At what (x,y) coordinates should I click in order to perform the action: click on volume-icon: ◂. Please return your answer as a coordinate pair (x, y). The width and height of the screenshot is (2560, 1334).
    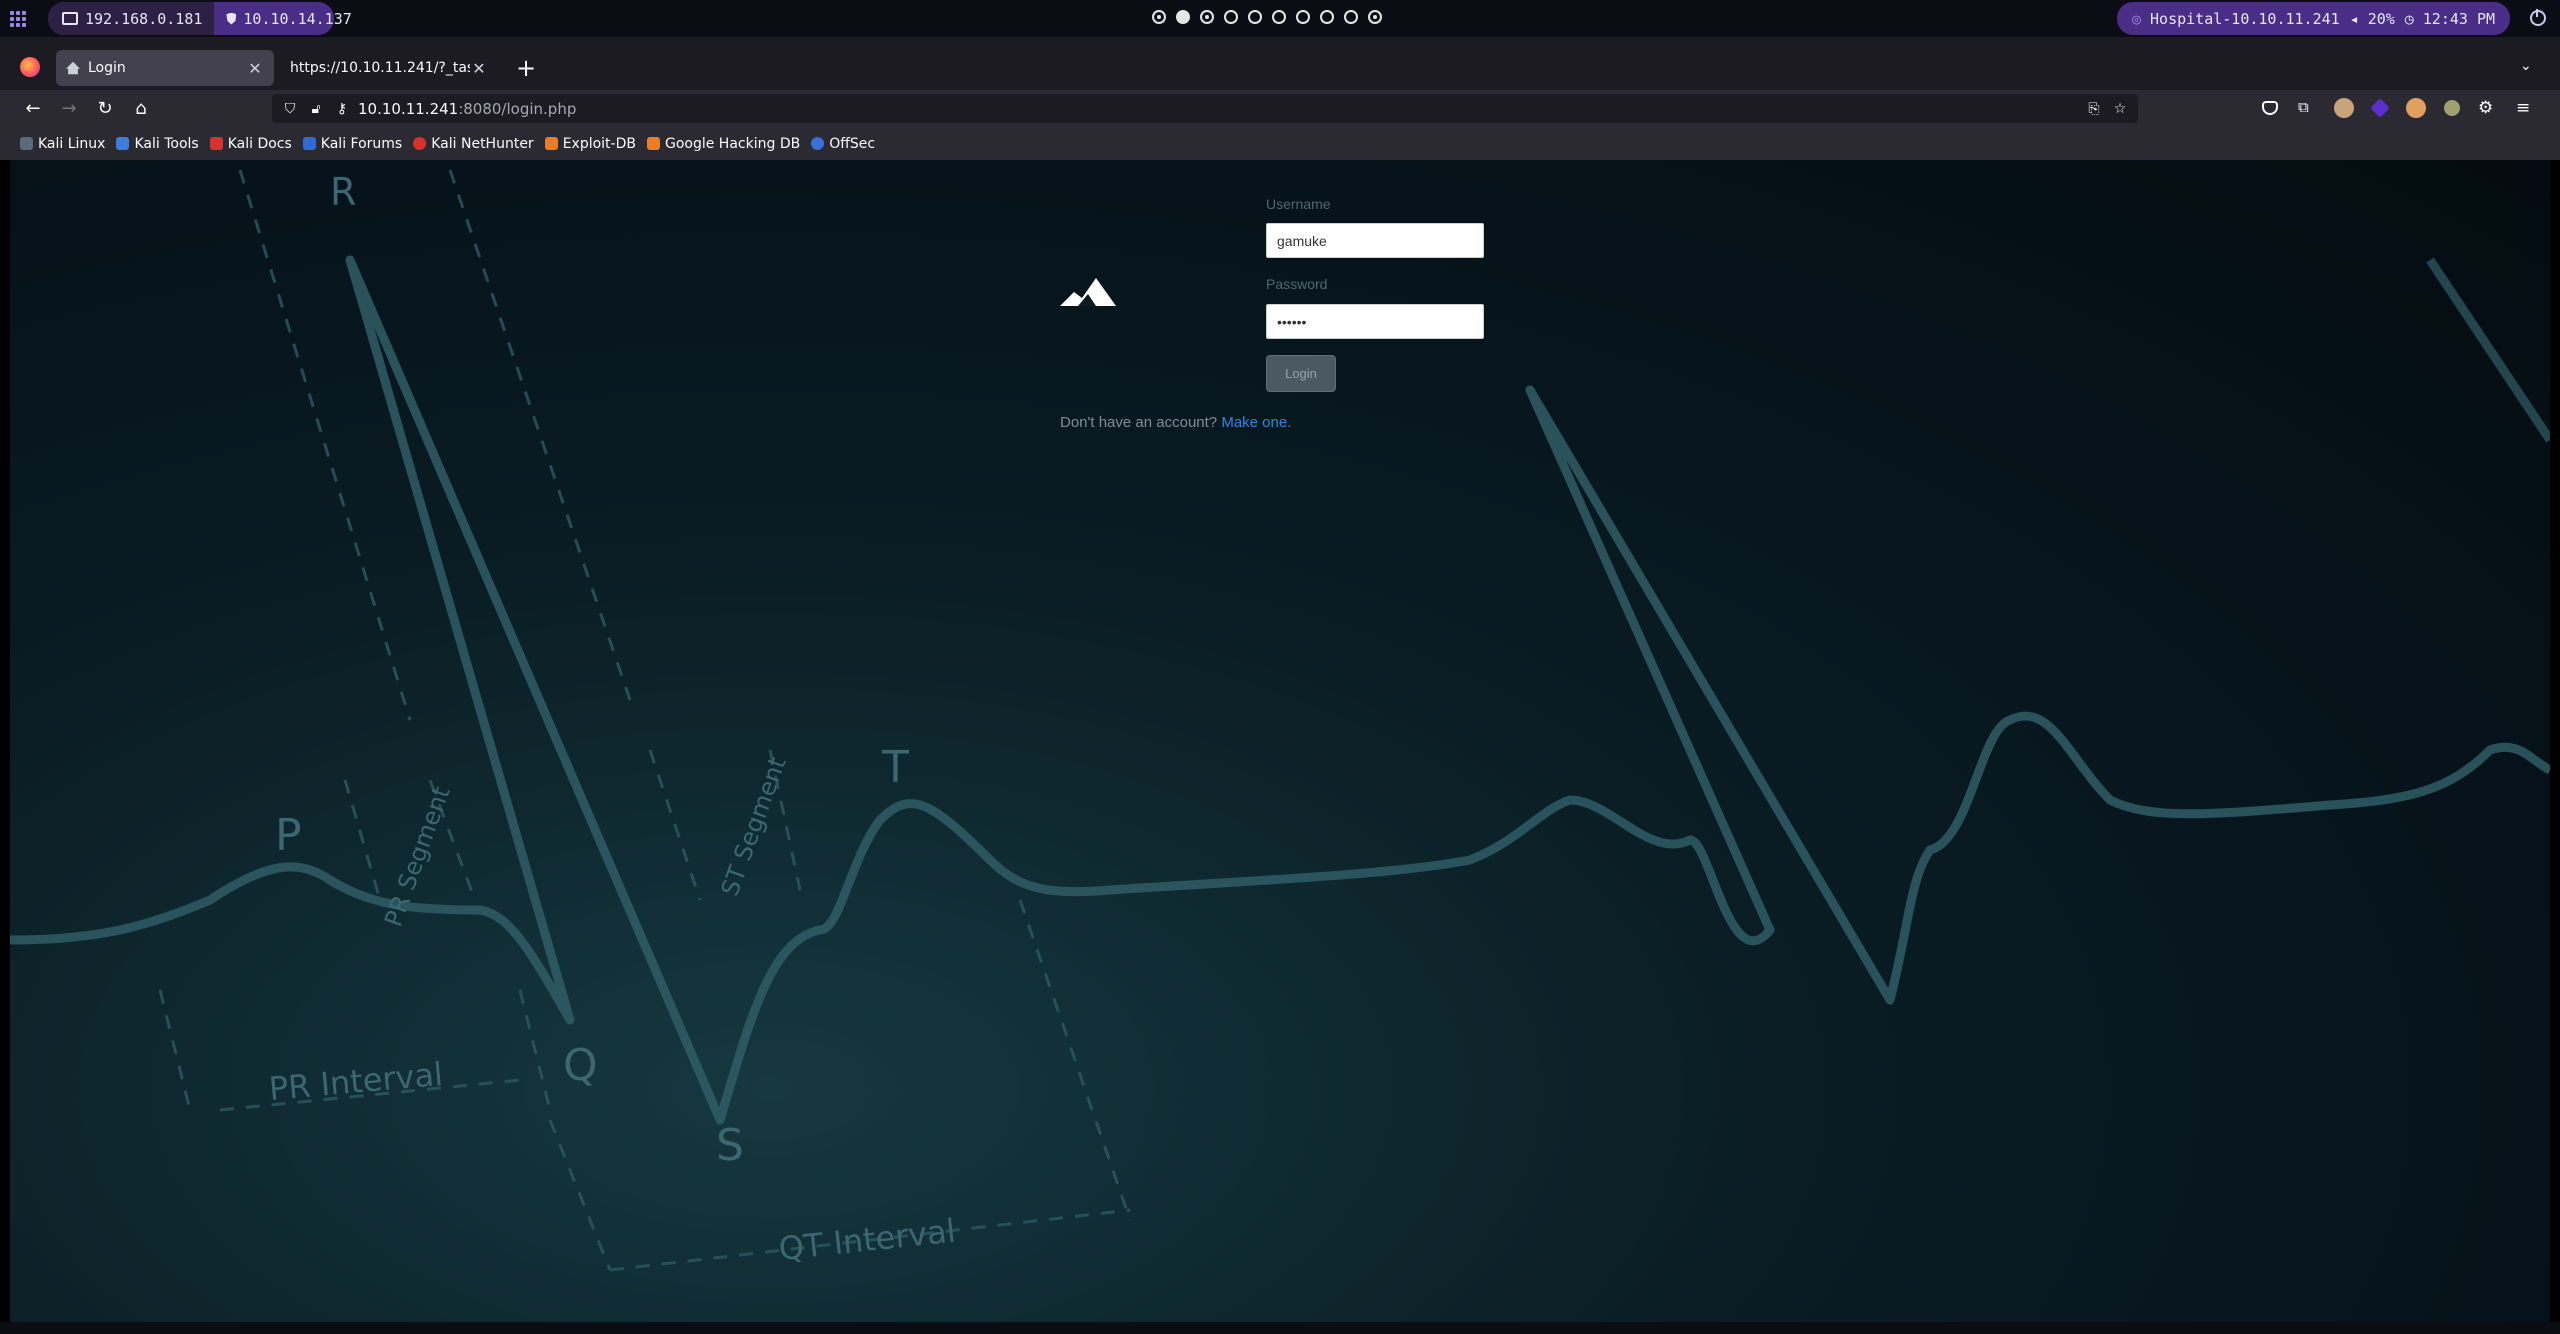
    Looking at the image, I should click on (2354, 18).